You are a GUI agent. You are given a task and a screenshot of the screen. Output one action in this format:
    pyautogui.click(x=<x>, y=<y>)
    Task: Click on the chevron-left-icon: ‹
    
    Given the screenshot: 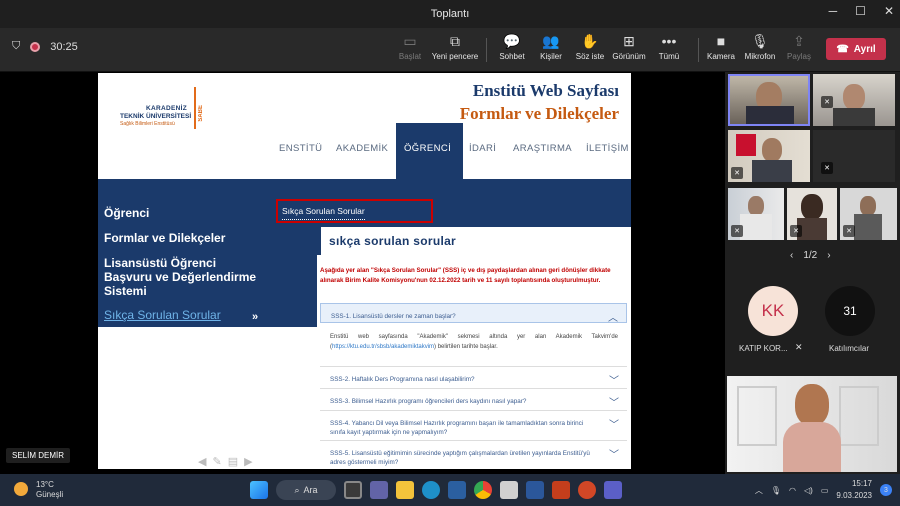 What is the action you would take?
    pyautogui.click(x=791, y=255)
    